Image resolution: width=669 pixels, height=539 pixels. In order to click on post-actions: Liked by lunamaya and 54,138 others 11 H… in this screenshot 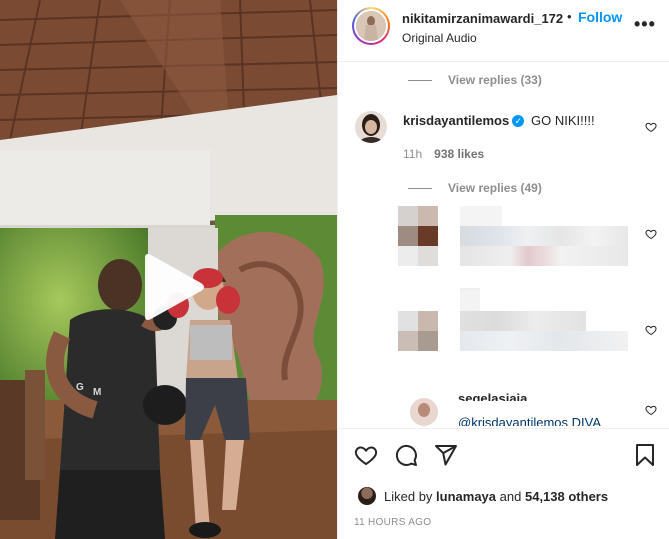, I will do `click(503, 483)`.